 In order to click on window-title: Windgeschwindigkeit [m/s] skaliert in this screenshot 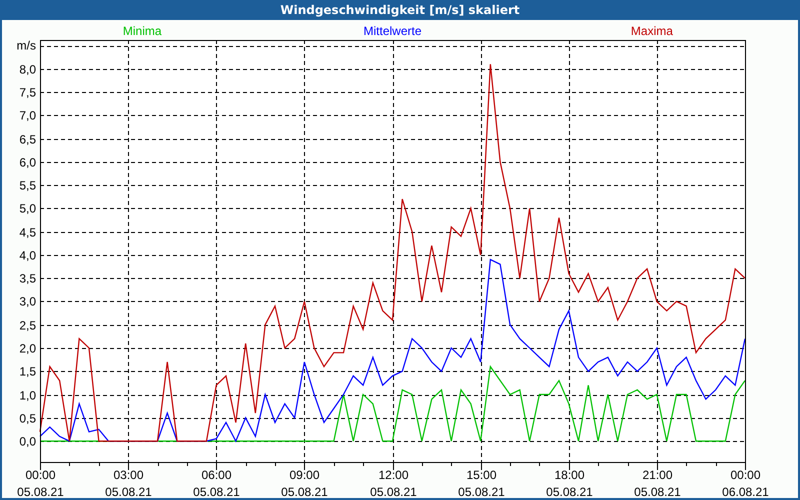, I will do `click(400, 10)`.